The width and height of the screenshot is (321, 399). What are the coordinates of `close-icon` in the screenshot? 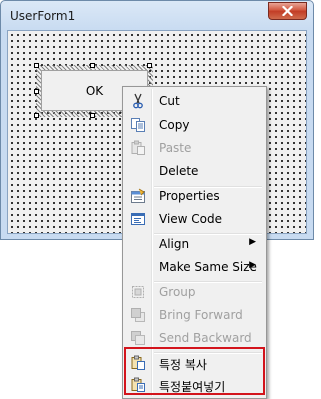 It's located at (287, 11).